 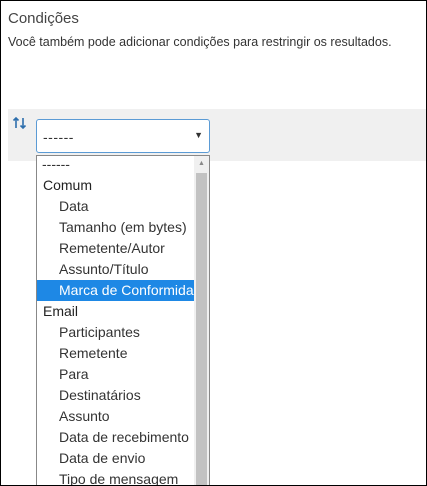 I want to click on option-assunto-titulo: Assunto/Título, so click(x=116, y=269).